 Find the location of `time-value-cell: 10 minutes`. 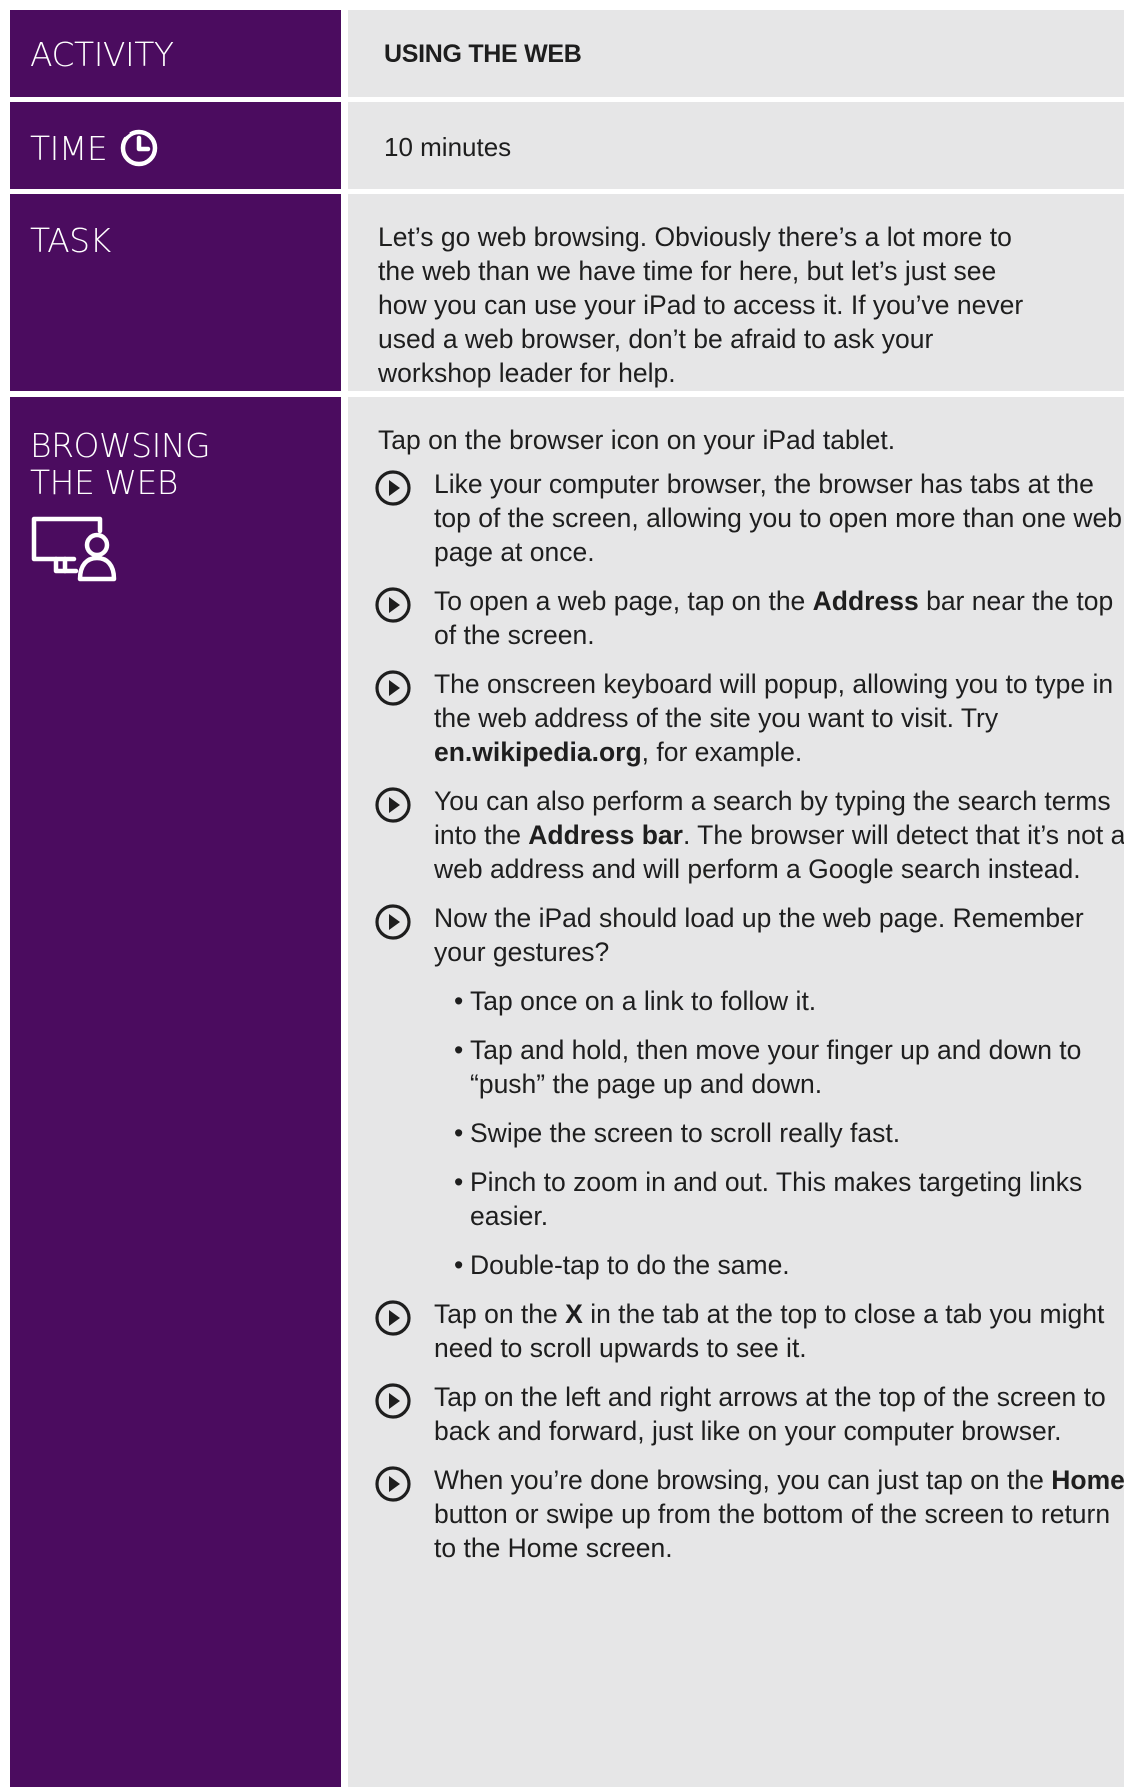

time-value-cell: 10 minutes is located at coordinates (736, 145).